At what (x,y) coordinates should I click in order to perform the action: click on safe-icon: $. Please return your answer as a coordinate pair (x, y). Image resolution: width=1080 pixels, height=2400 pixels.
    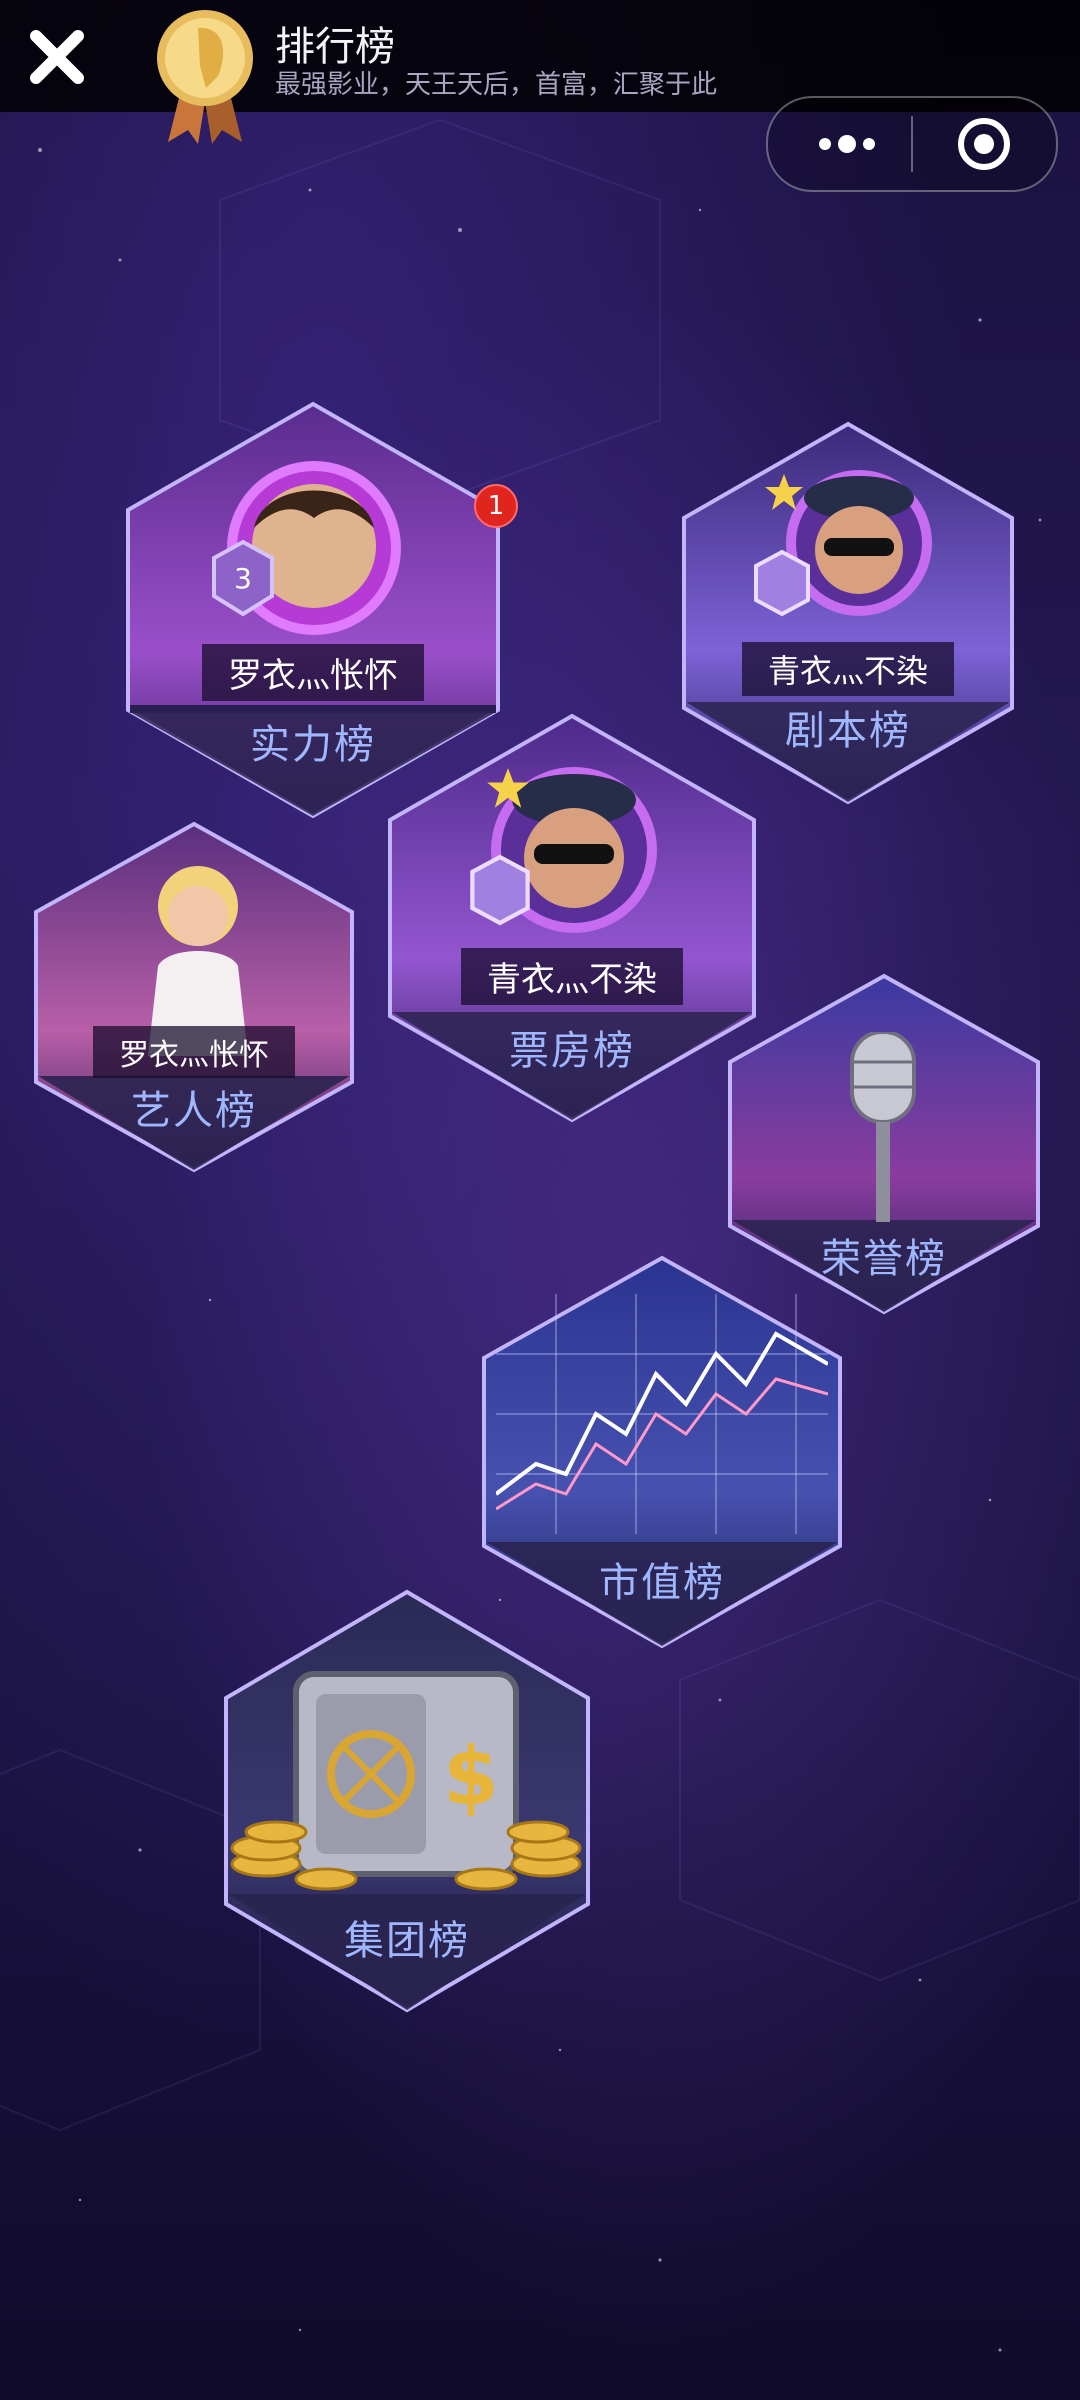
    Looking at the image, I should click on (406, 1781).